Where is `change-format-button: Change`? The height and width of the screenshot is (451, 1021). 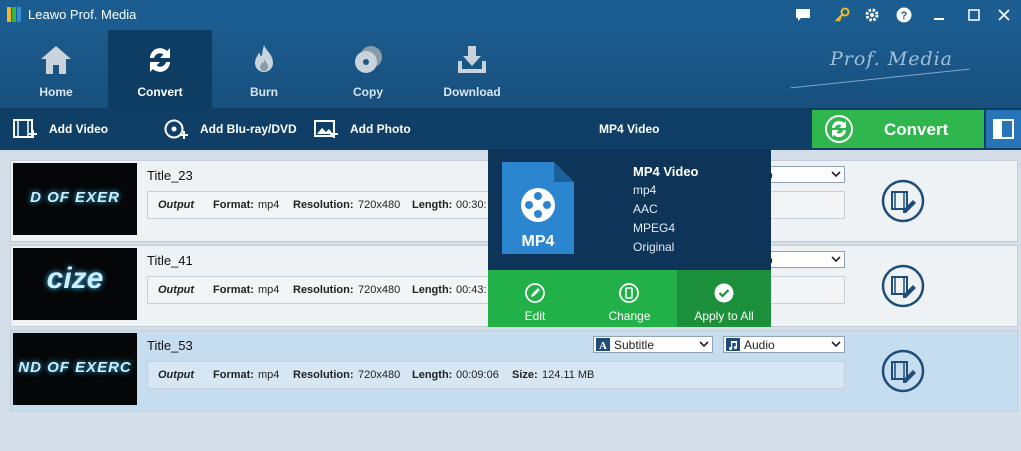 change-format-button: Change is located at coordinates (629, 298).